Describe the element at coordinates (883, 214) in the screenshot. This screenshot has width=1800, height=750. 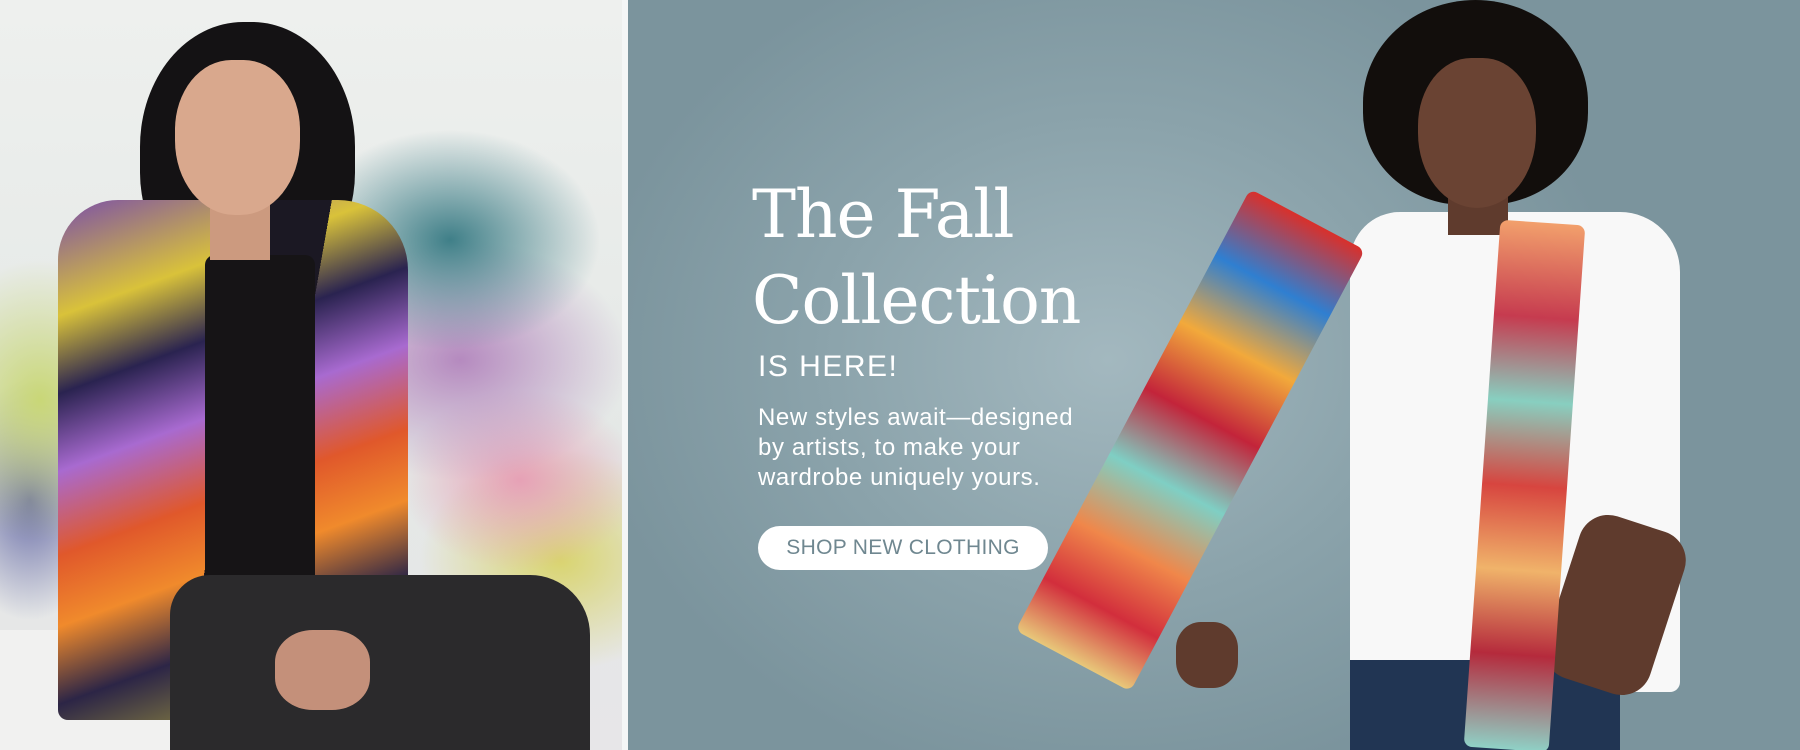
I see `headline-line-1: The Fall` at that location.